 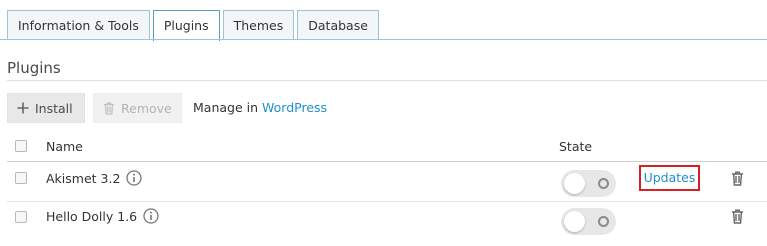 What do you see at coordinates (21, 217) in the screenshot?
I see `row-checkbox-hello-dolly` at bounding box center [21, 217].